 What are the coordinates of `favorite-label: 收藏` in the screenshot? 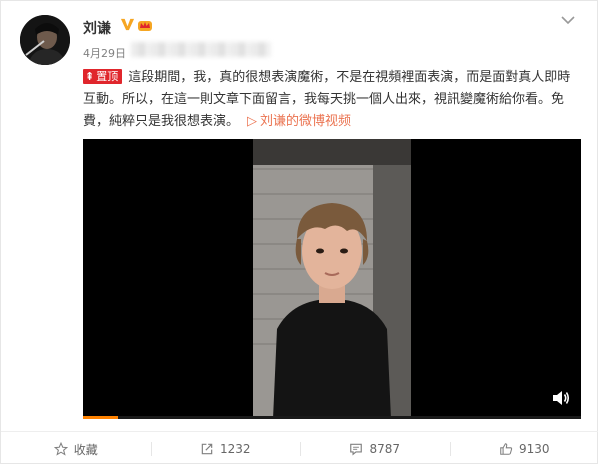 It's located at (86, 449).